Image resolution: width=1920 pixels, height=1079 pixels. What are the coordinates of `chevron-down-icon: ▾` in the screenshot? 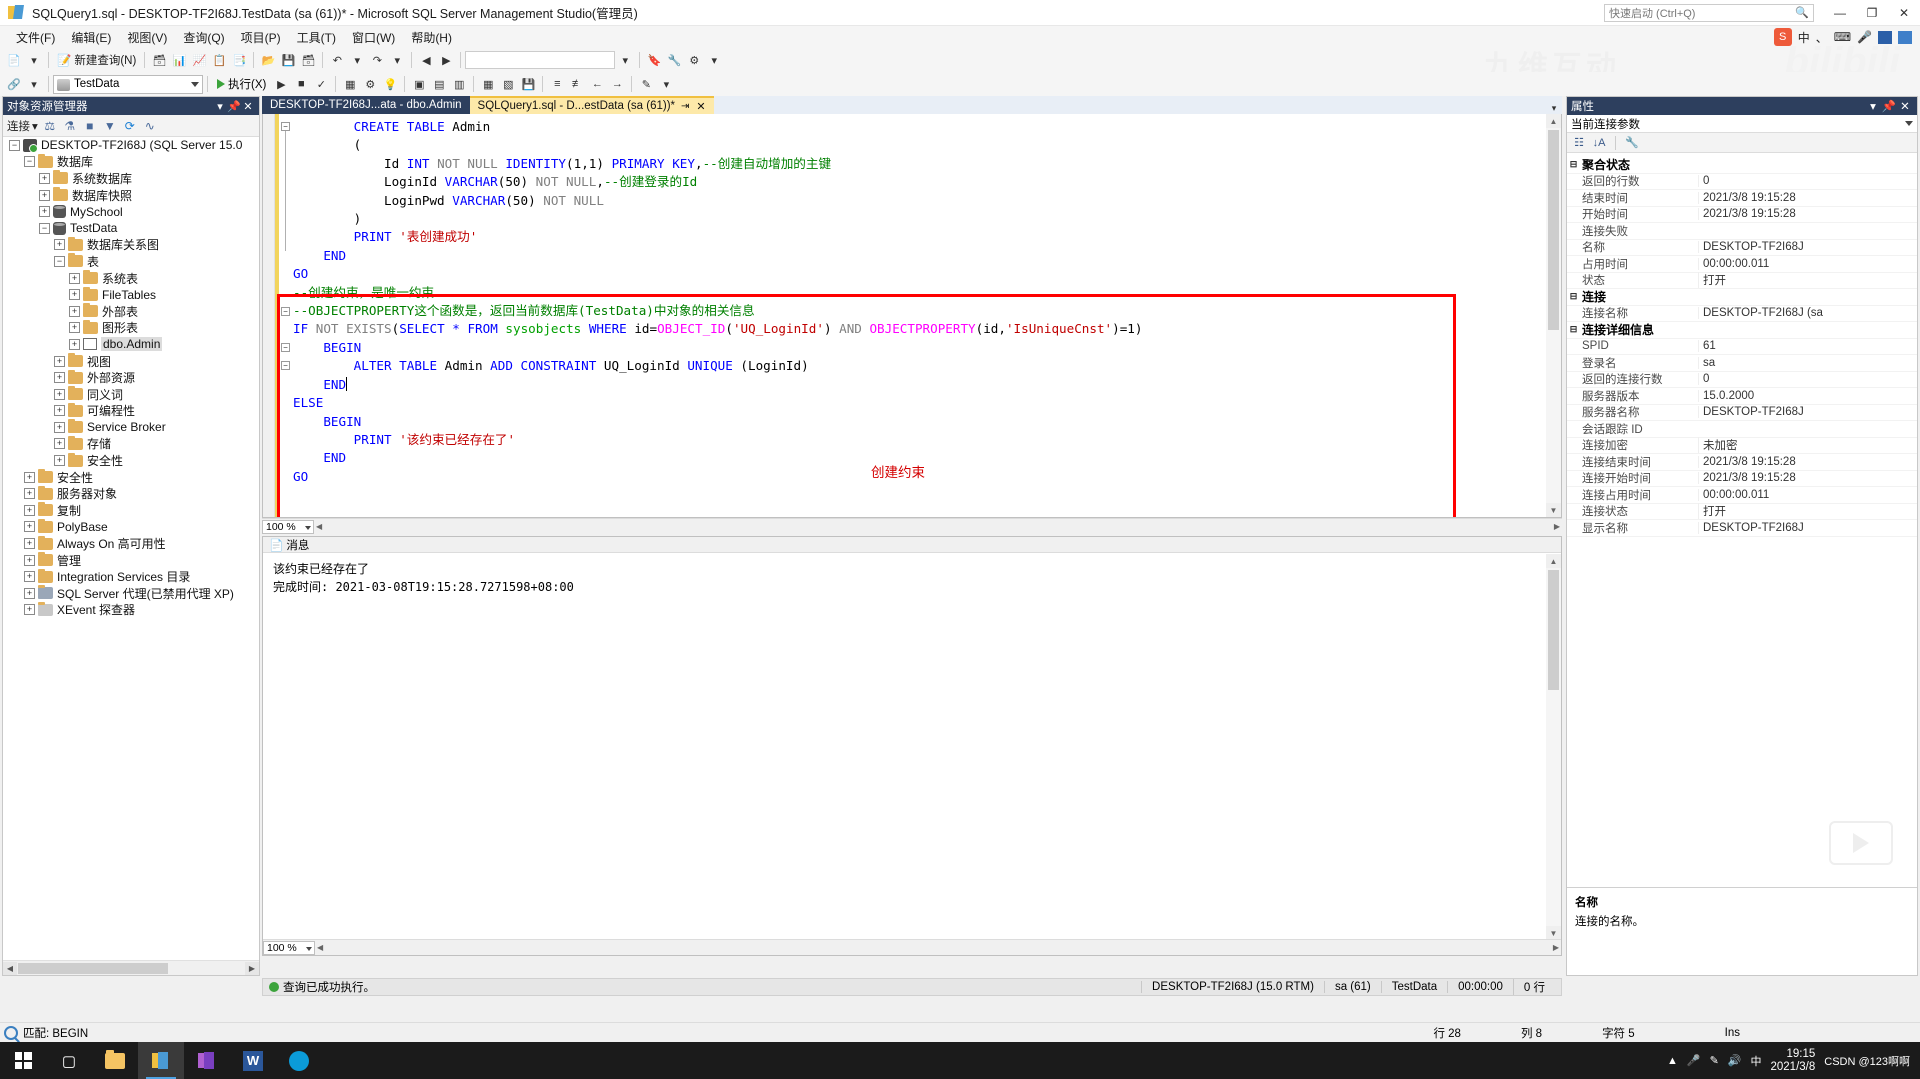 It's located at (35, 126).